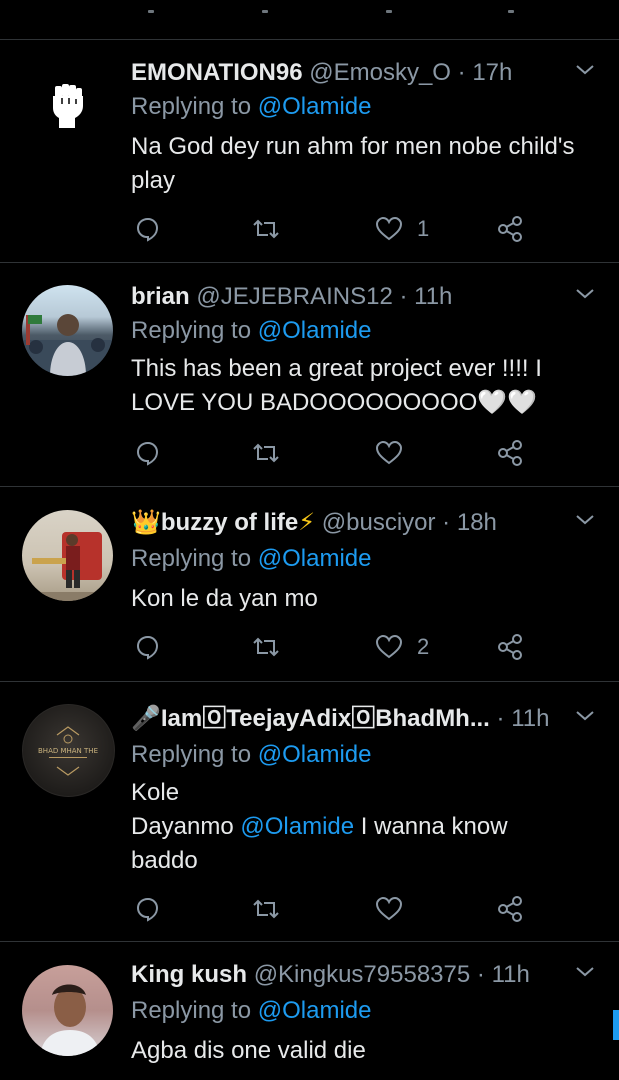 The height and width of the screenshot is (1080, 619). I want to click on tweet-actions: 2, so click(361, 647).